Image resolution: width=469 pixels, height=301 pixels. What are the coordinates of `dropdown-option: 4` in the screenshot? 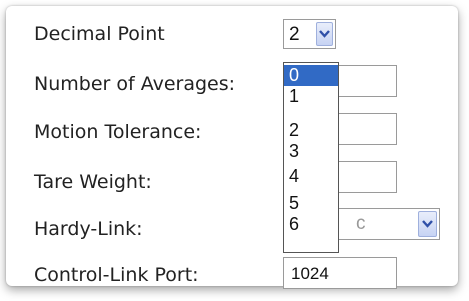 It's located at (311, 176).